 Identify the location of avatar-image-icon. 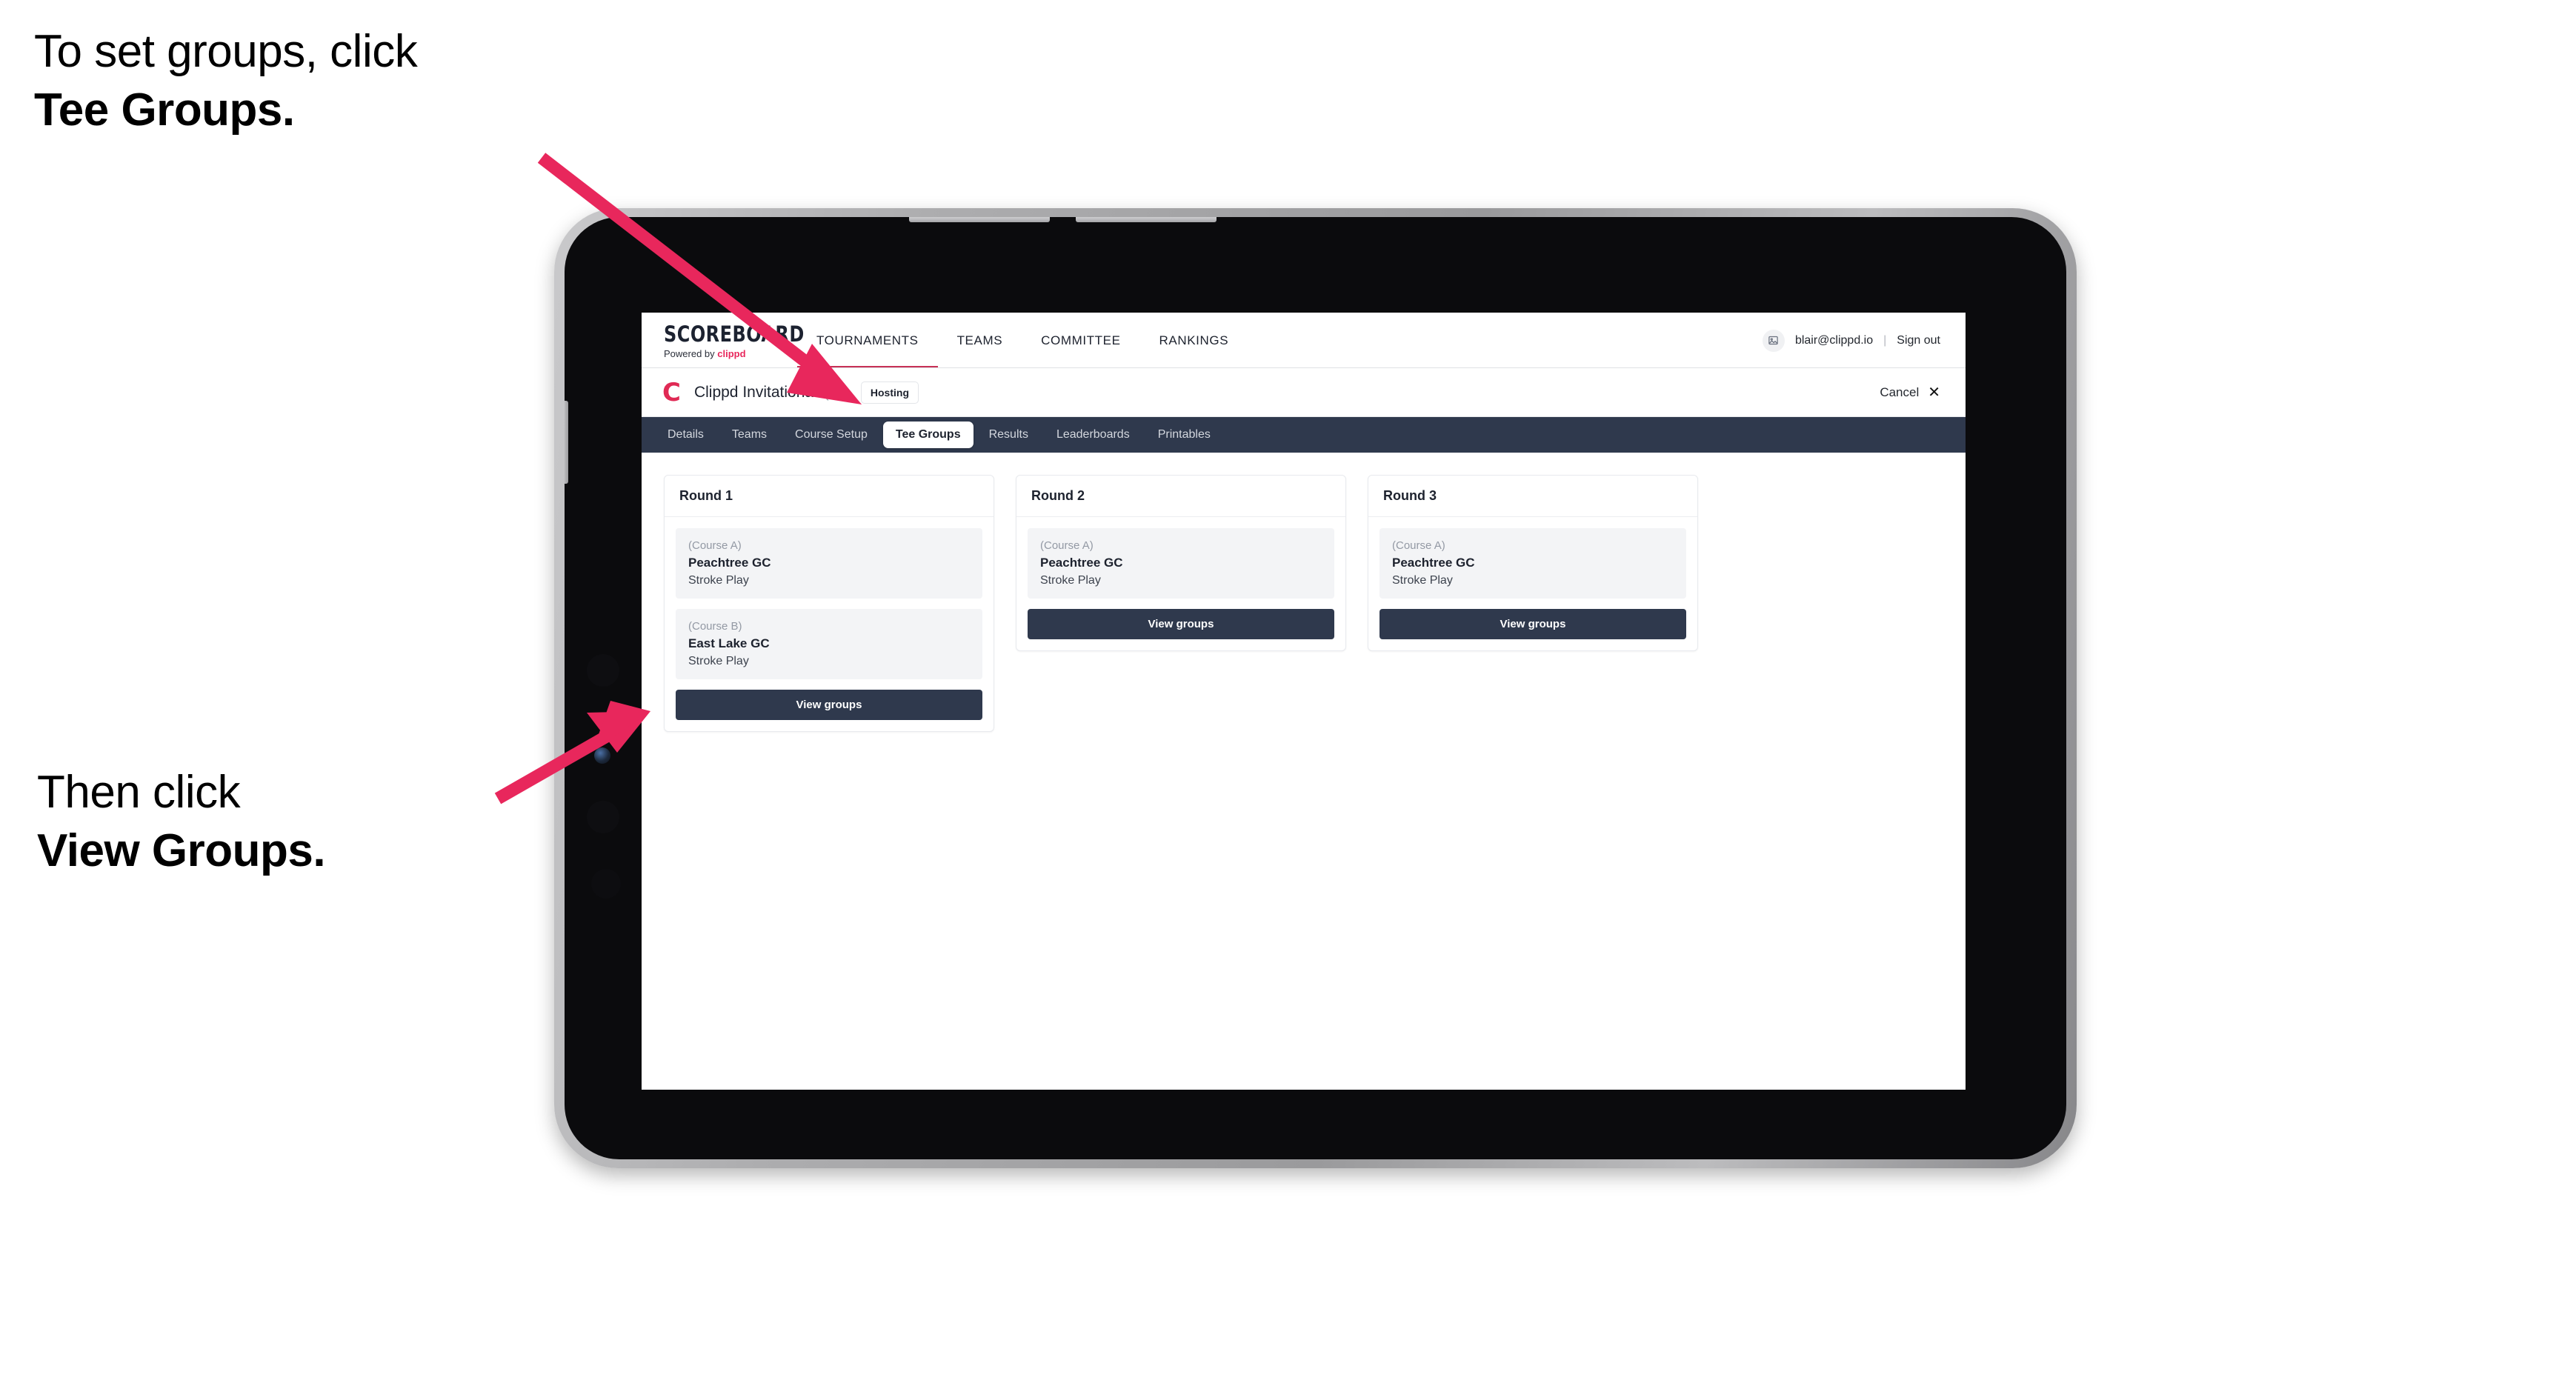
(1773, 340).